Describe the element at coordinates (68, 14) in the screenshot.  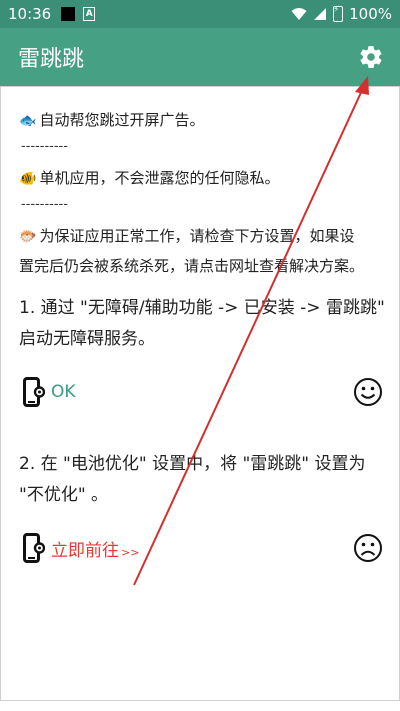
I see `notification-black-square-icon` at that location.